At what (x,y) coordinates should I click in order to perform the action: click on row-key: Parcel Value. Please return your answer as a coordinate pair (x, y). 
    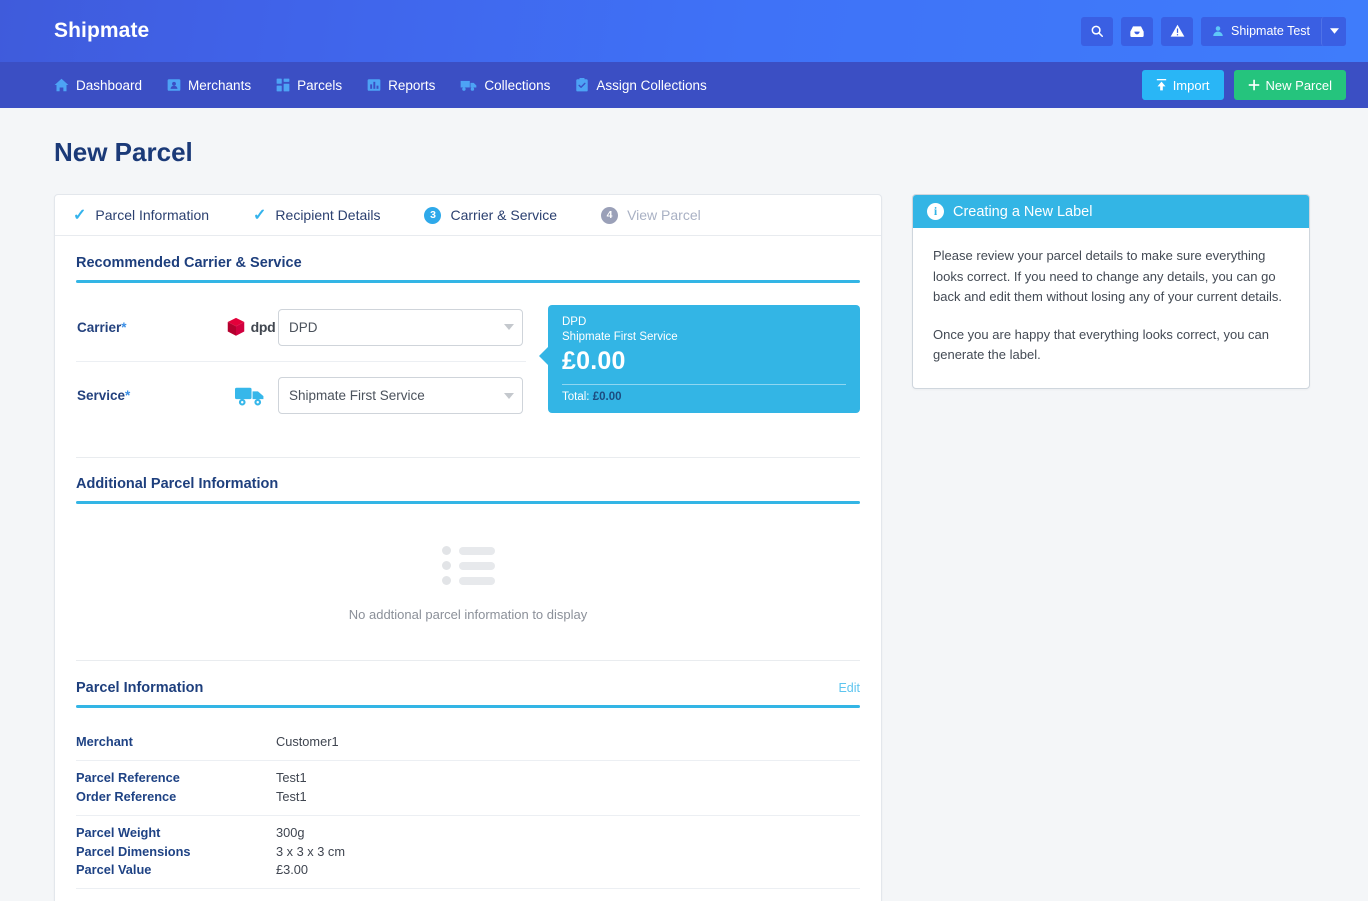
    Looking at the image, I should click on (114, 870).